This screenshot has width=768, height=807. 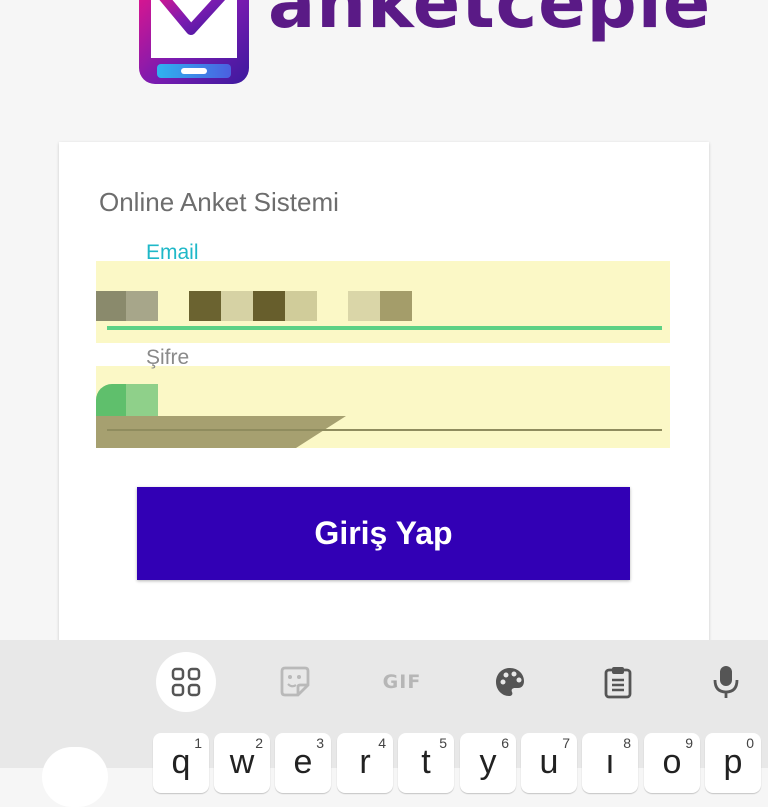 I want to click on key-p: p0, so click(x=733, y=763).